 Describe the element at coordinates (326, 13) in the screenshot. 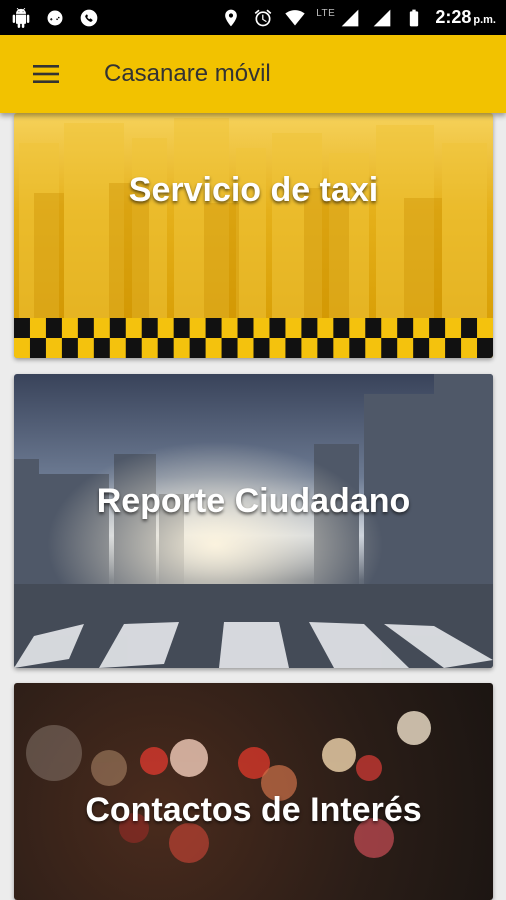

I see `network-type-label: LTE` at that location.